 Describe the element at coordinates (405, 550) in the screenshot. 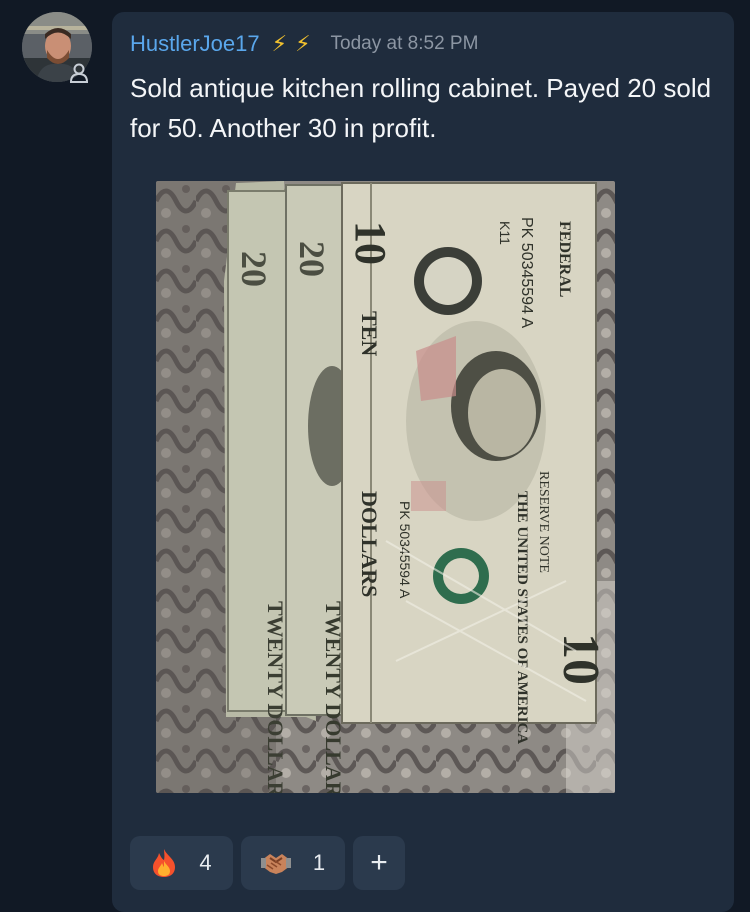

I see `ten-bill-serial-bottom: PK 50345594 A` at that location.